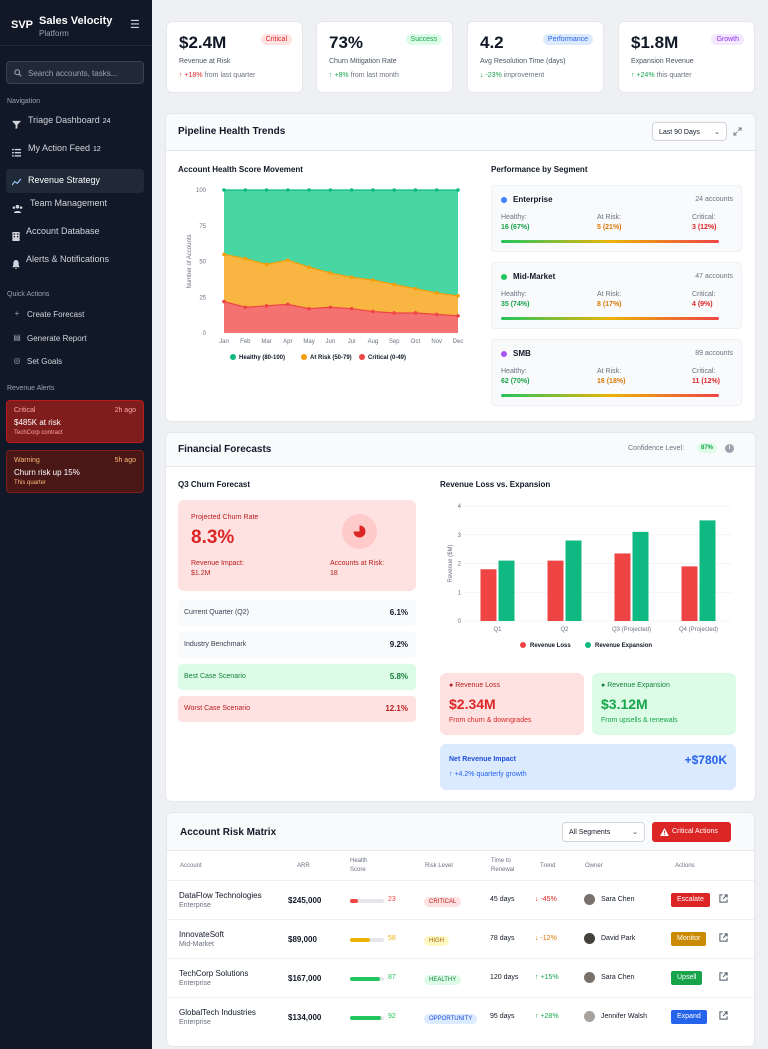  Describe the element at coordinates (17, 337) in the screenshot. I see `bar-chart-icon: ▤` at that location.